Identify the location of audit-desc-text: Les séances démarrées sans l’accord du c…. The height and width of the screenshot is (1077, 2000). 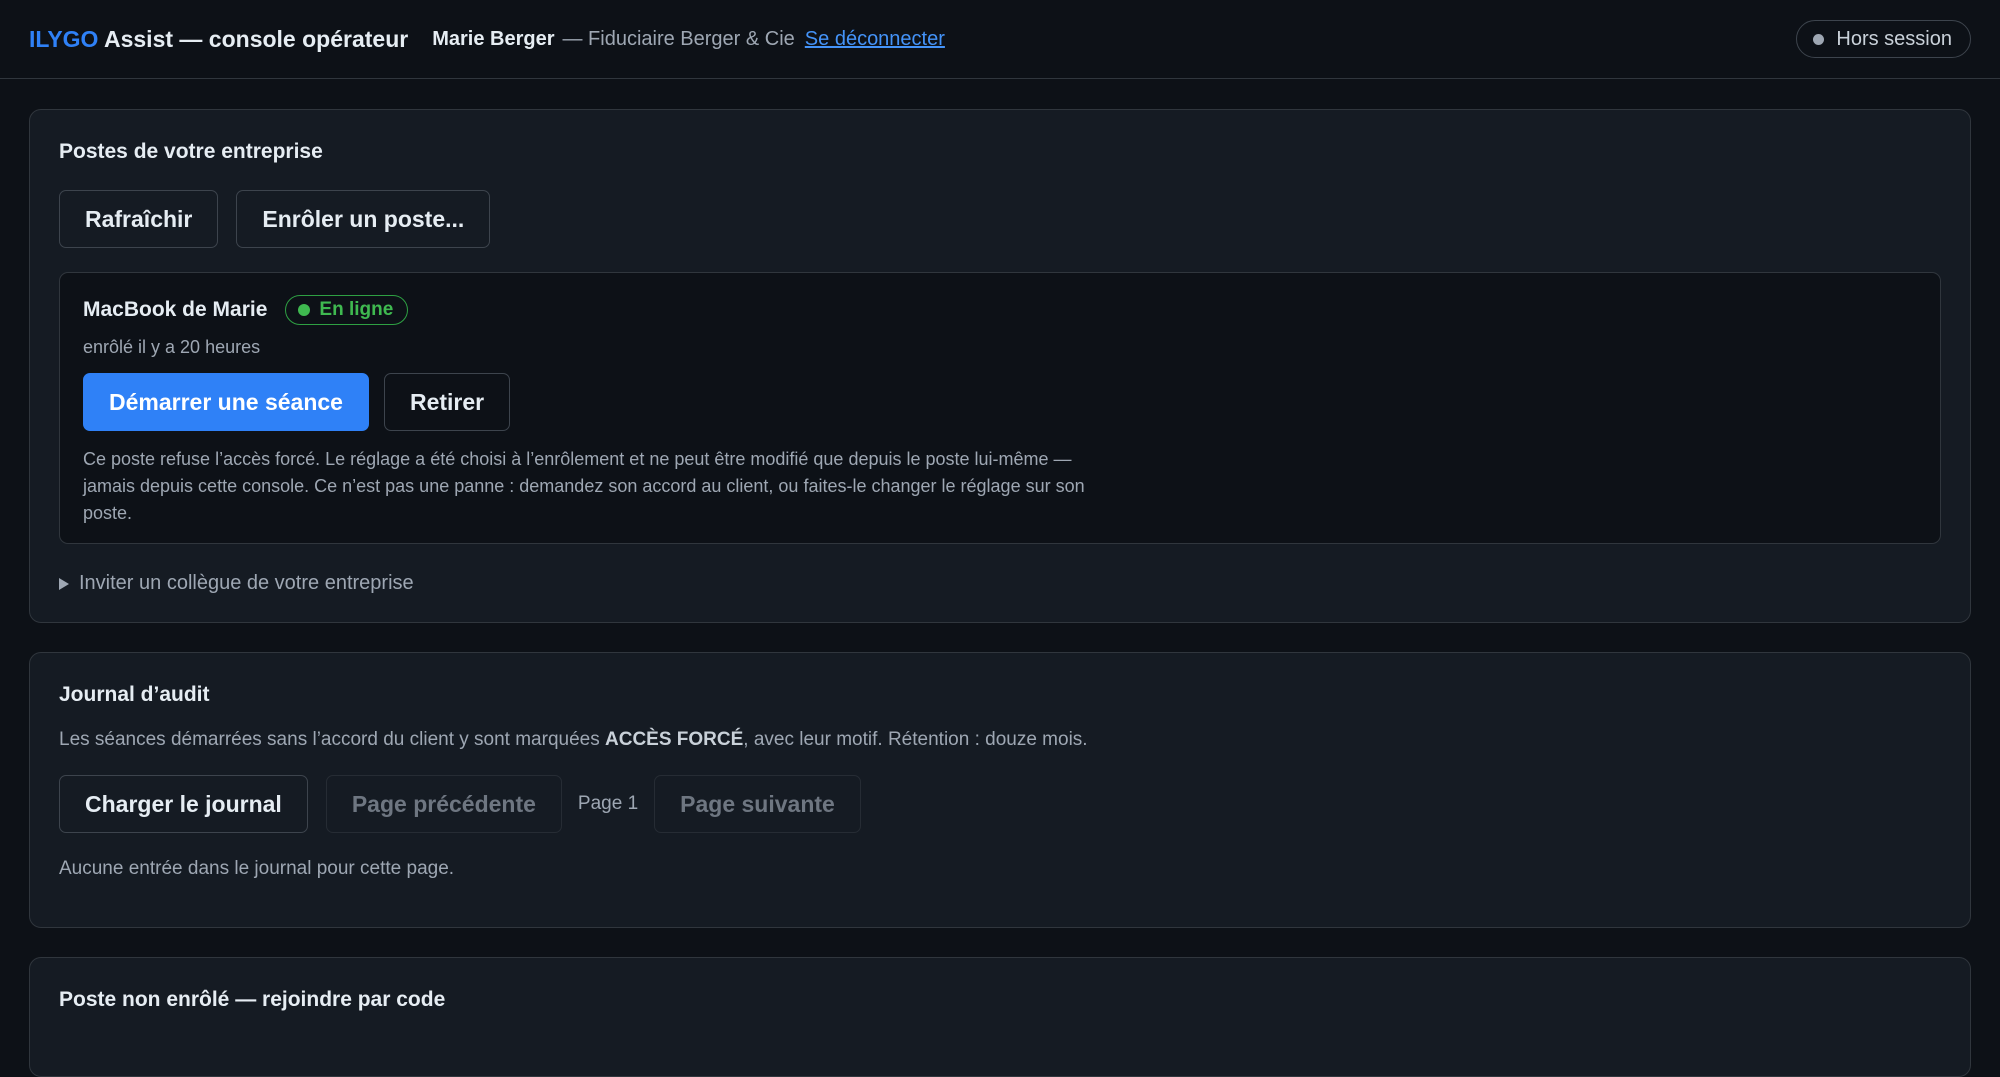
(332, 739).